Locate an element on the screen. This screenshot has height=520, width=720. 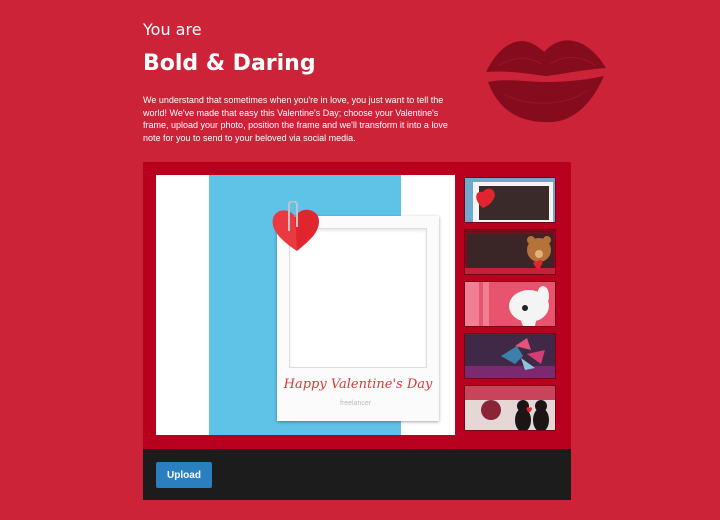
editor-toolbar: Upload is located at coordinates (357, 474).